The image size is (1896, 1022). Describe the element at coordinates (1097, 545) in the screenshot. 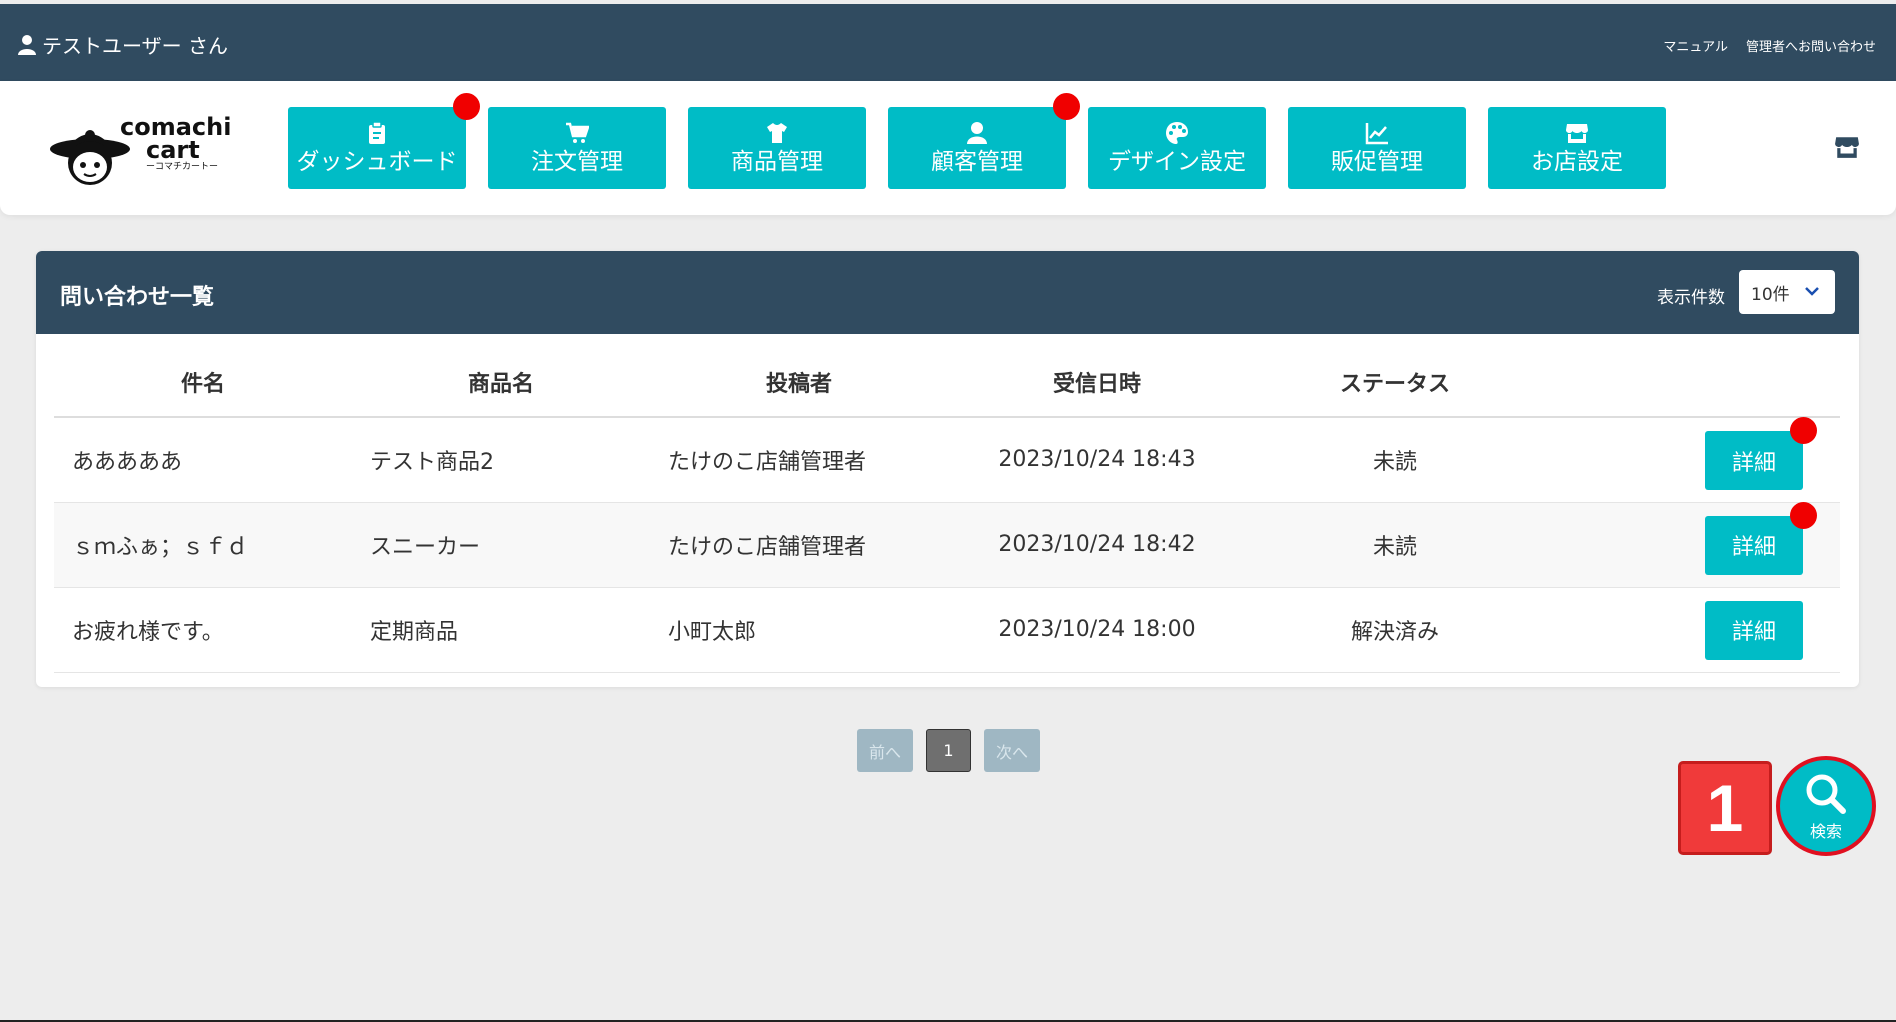

I see `cell-date: 2023/10/24 18:42` at that location.